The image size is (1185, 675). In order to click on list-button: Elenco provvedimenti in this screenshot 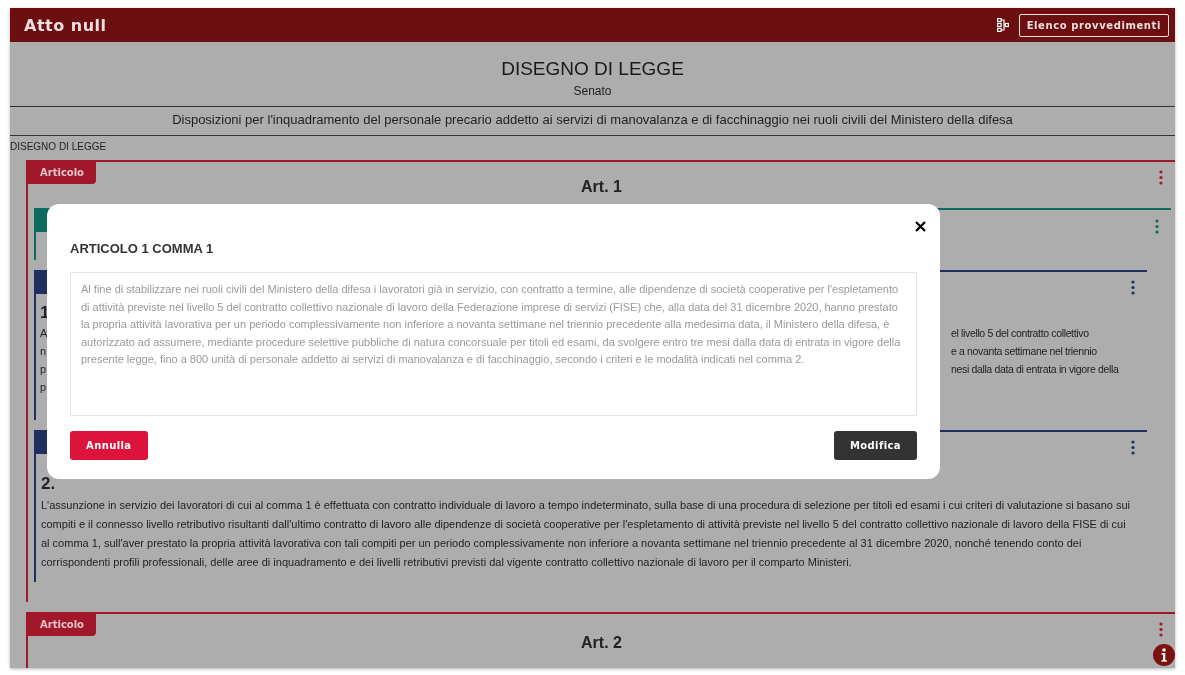, I will do `click(1093, 25)`.